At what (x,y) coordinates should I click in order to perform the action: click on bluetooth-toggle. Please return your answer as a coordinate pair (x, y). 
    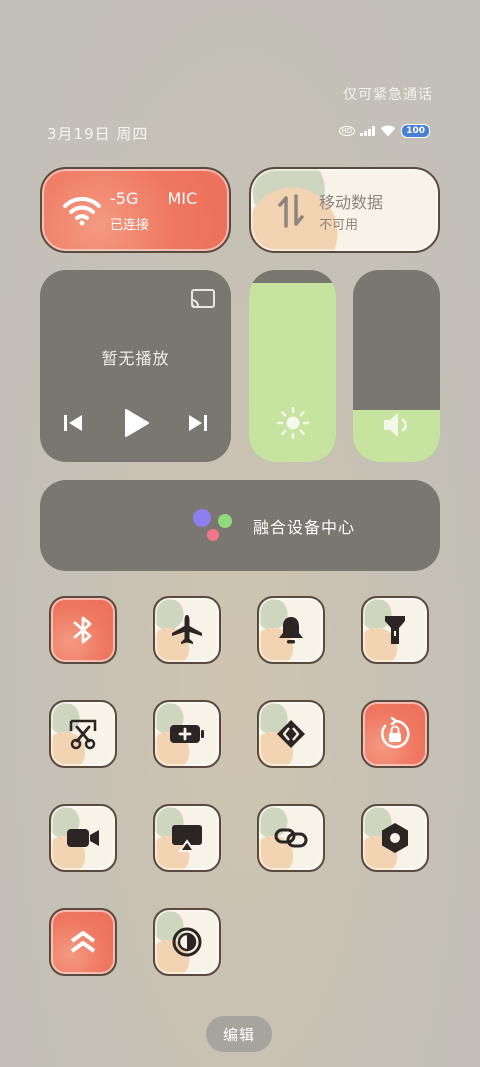
    Looking at the image, I should click on (83, 630).